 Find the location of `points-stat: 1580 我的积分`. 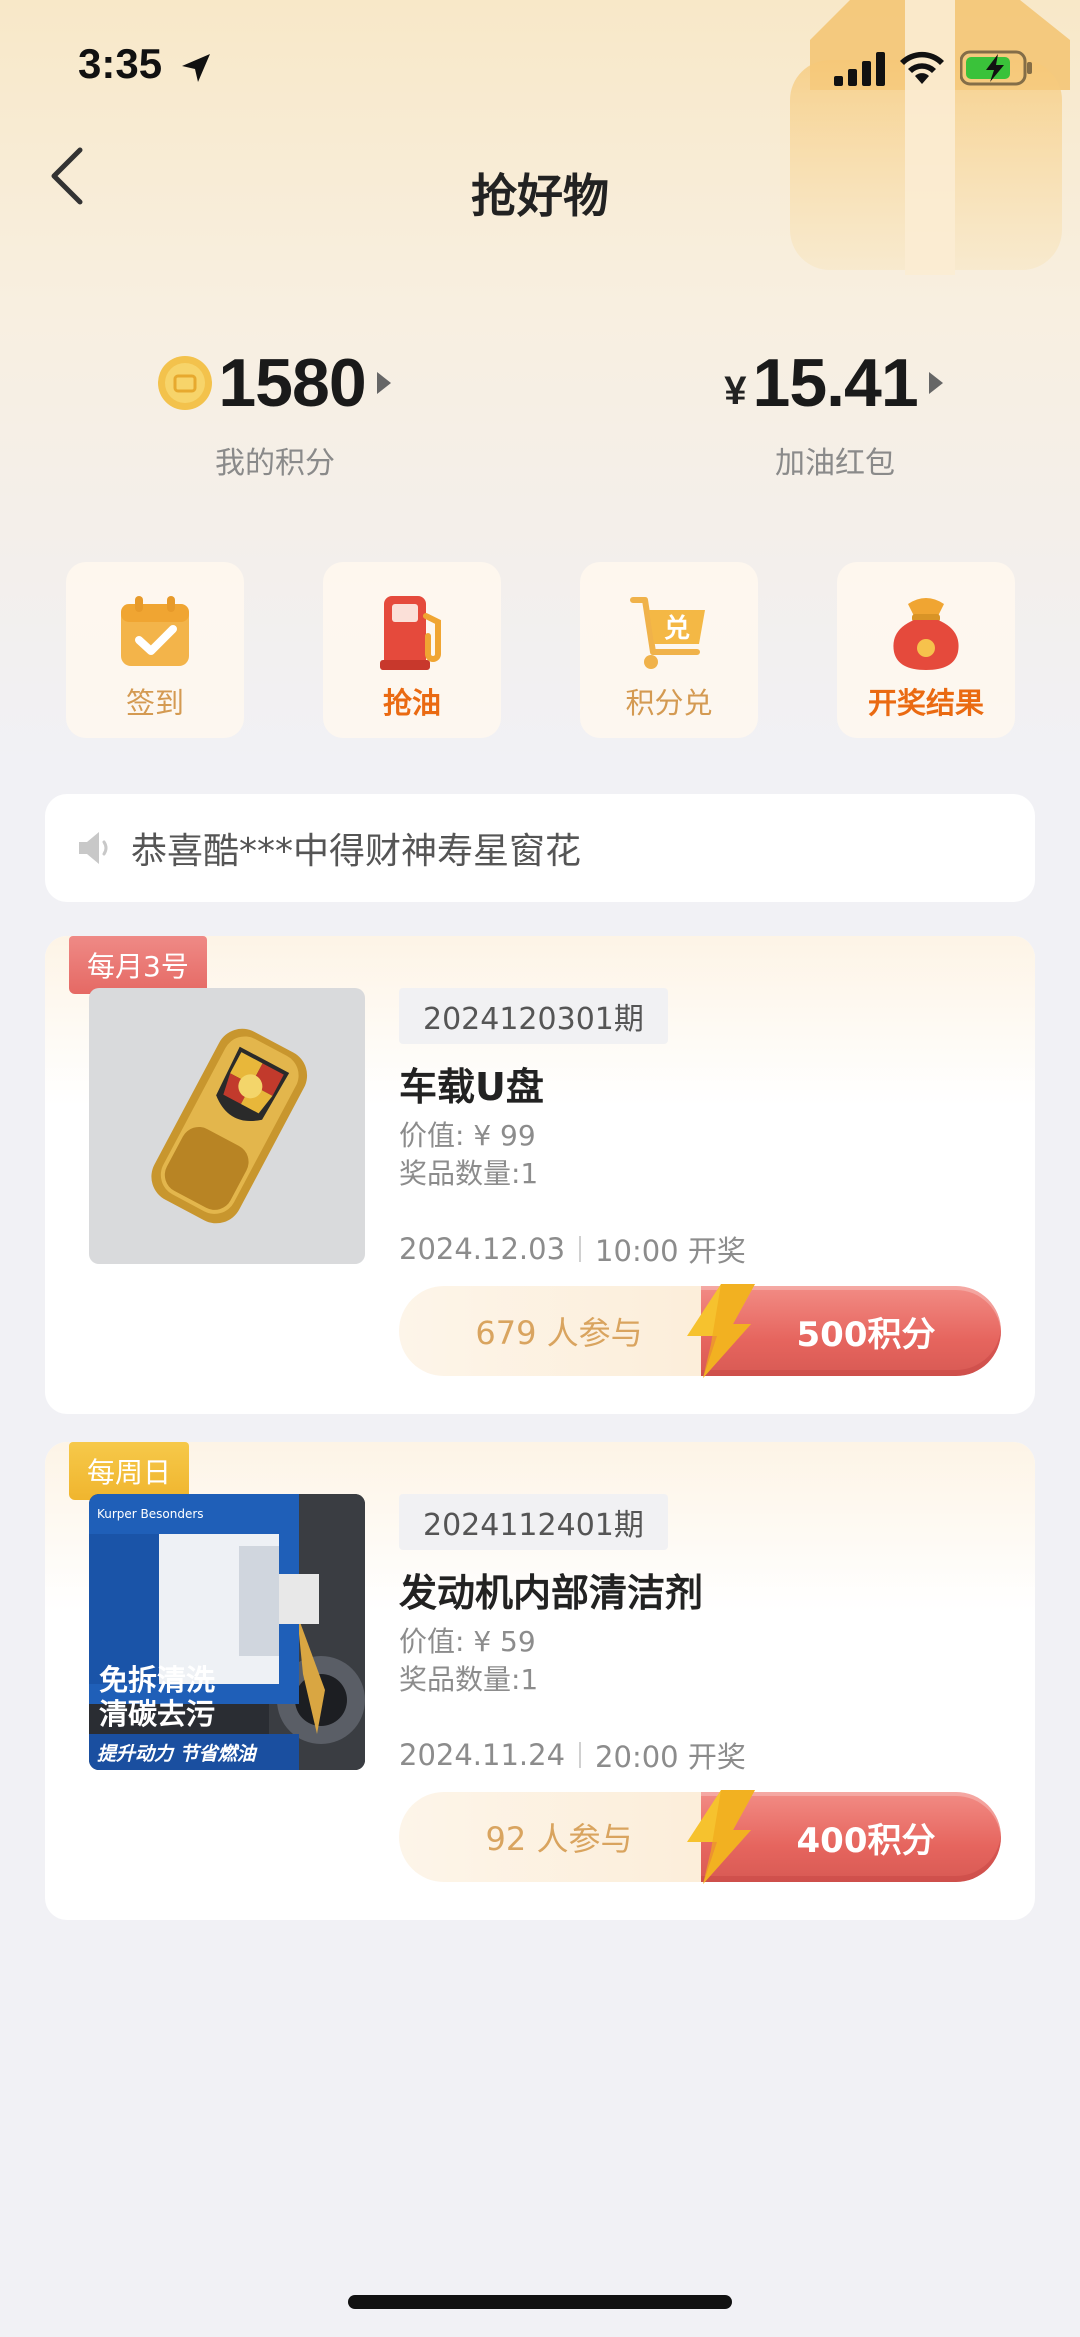

points-stat: 1580 我的积分 is located at coordinates (275, 411).